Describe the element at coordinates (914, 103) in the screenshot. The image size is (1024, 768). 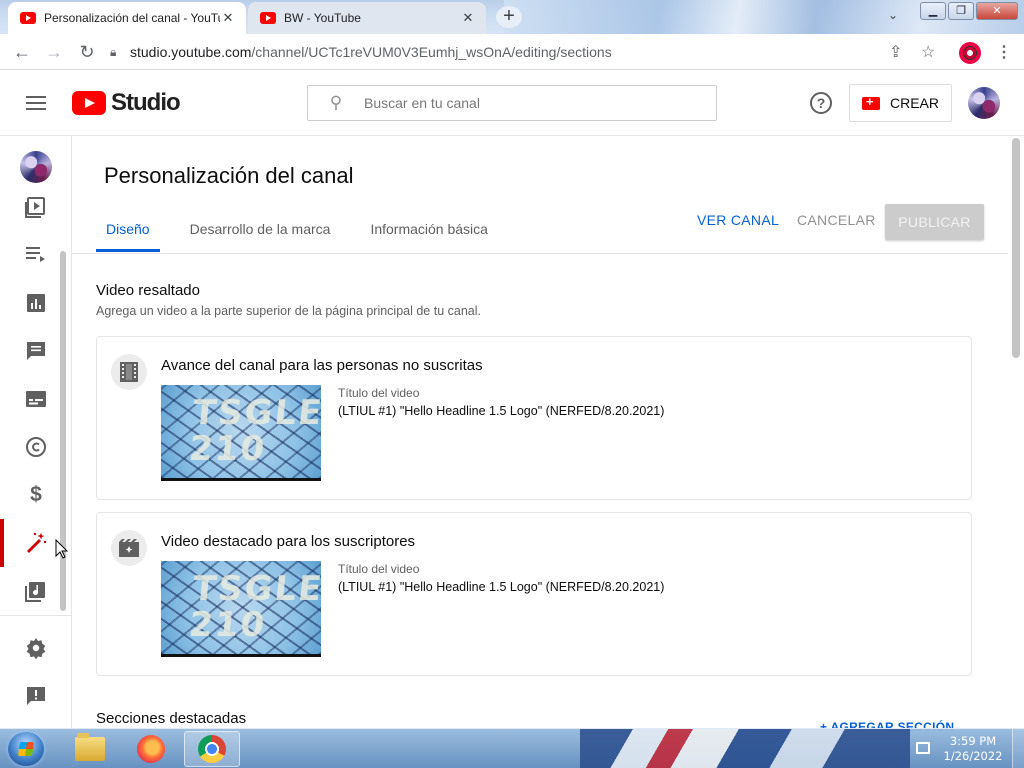
I see `create-label: CREAR` at that location.